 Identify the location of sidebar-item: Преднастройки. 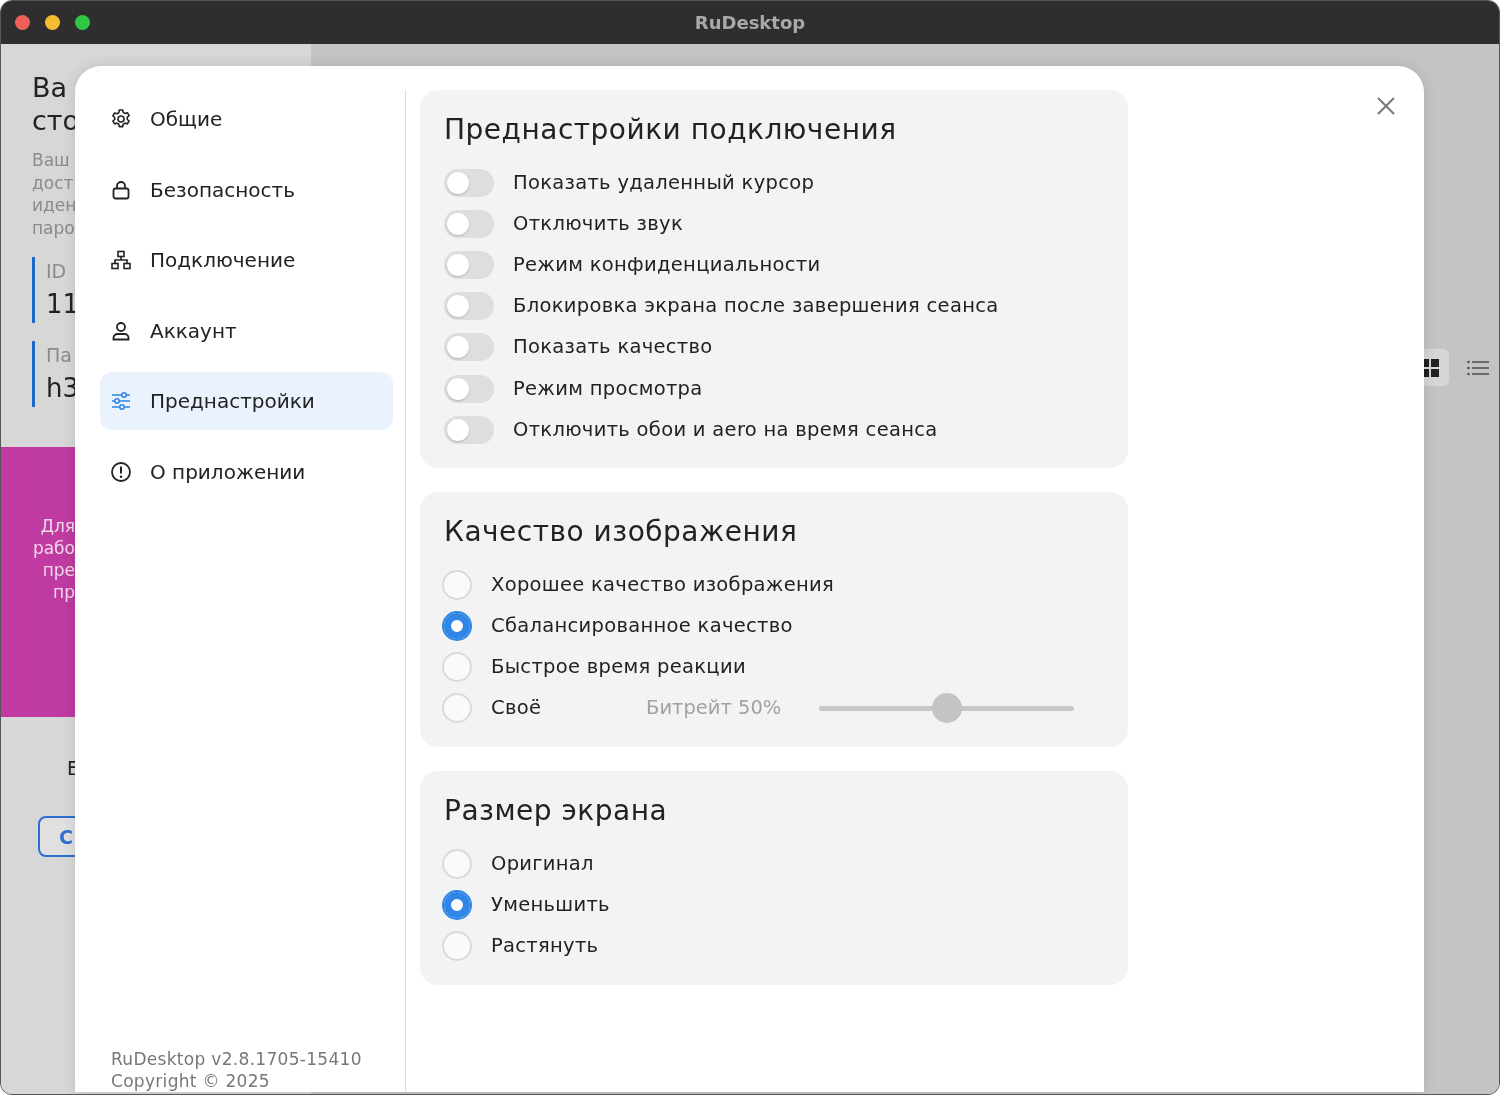
(246, 401).